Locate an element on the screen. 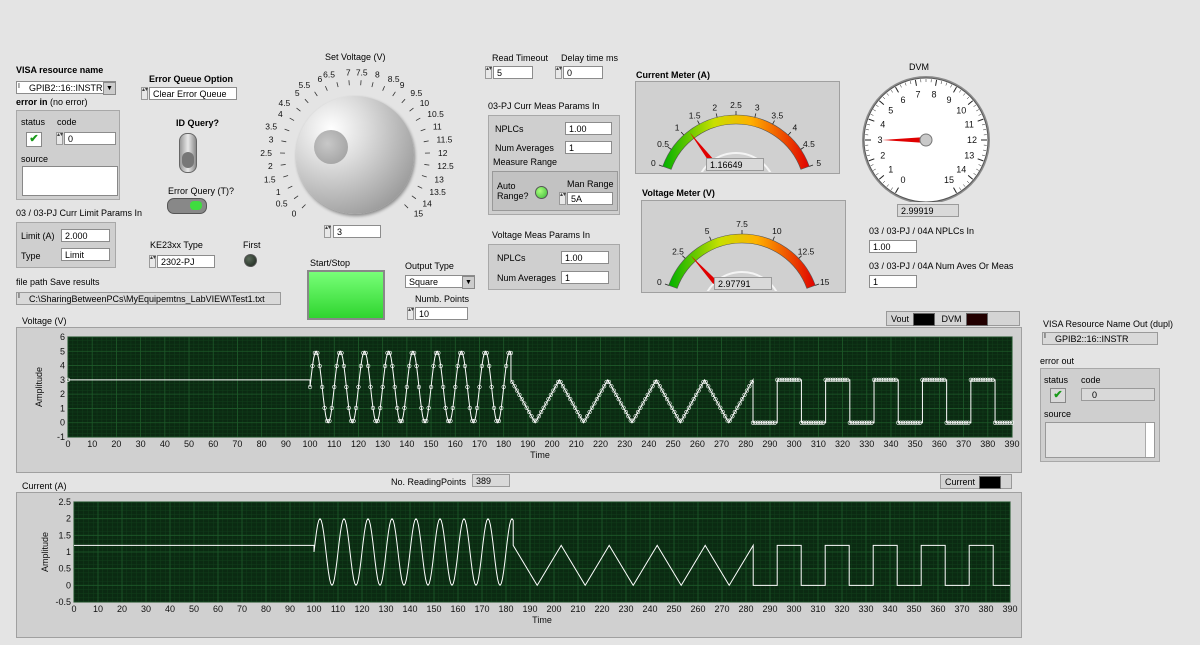 The height and width of the screenshot is (645, 1200). volt-meas-cluster: NPLCs 1.00 Num Averages 1 is located at coordinates (554, 267).